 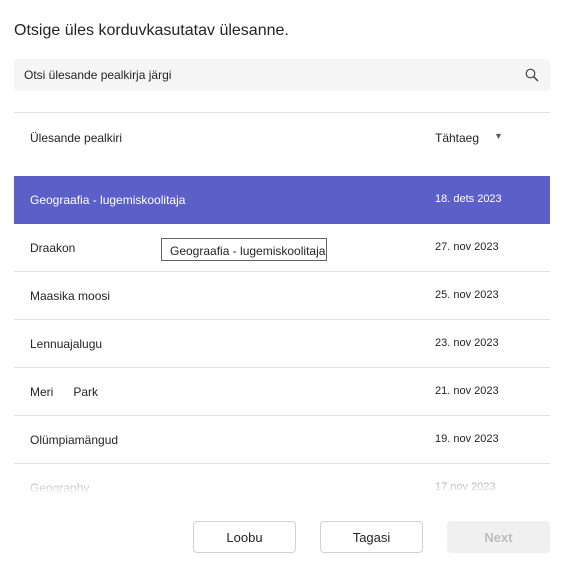 What do you see at coordinates (151, 30) in the screenshot?
I see `dialog-title: Otsige üles korduvkasutatav ülesanne.` at bounding box center [151, 30].